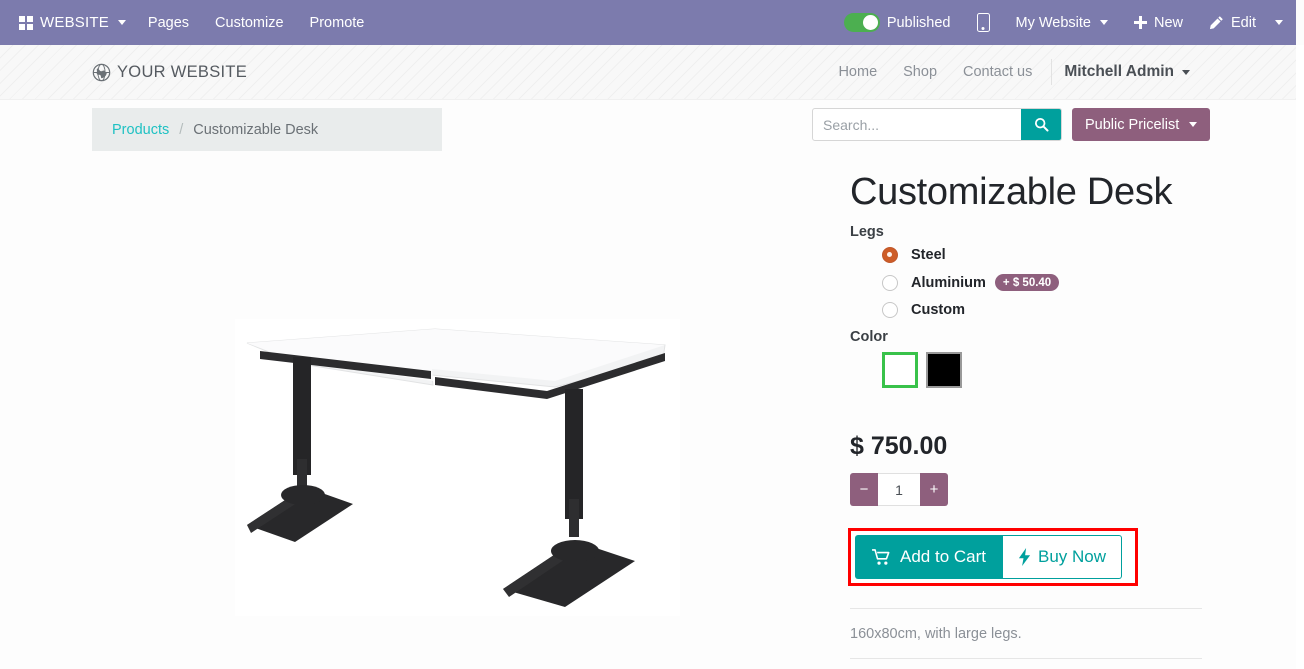 The height and width of the screenshot is (669, 1304). What do you see at coordinates (1053, 22) in the screenshot?
I see `website-selector-label: My Website` at bounding box center [1053, 22].